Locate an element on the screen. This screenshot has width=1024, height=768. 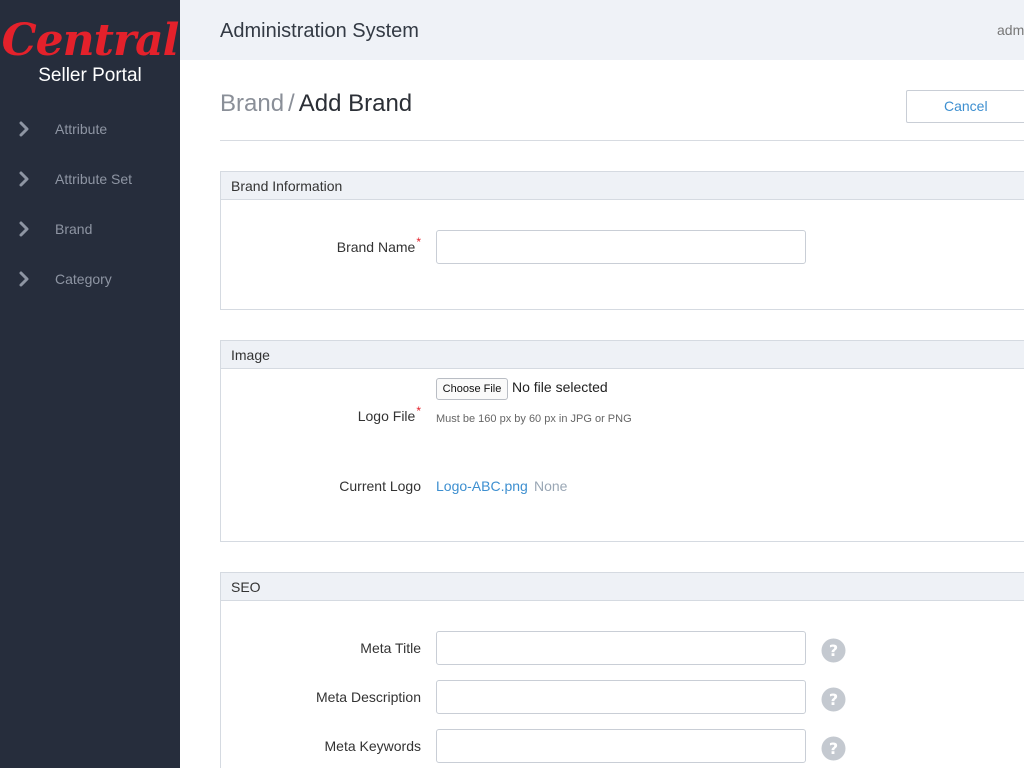
choose-file-button: Choose File is located at coordinates (472, 389).